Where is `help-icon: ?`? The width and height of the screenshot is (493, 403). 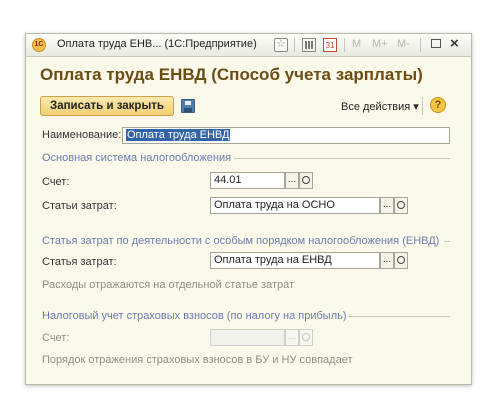
help-icon: ? is located at coordinates (438, 105).